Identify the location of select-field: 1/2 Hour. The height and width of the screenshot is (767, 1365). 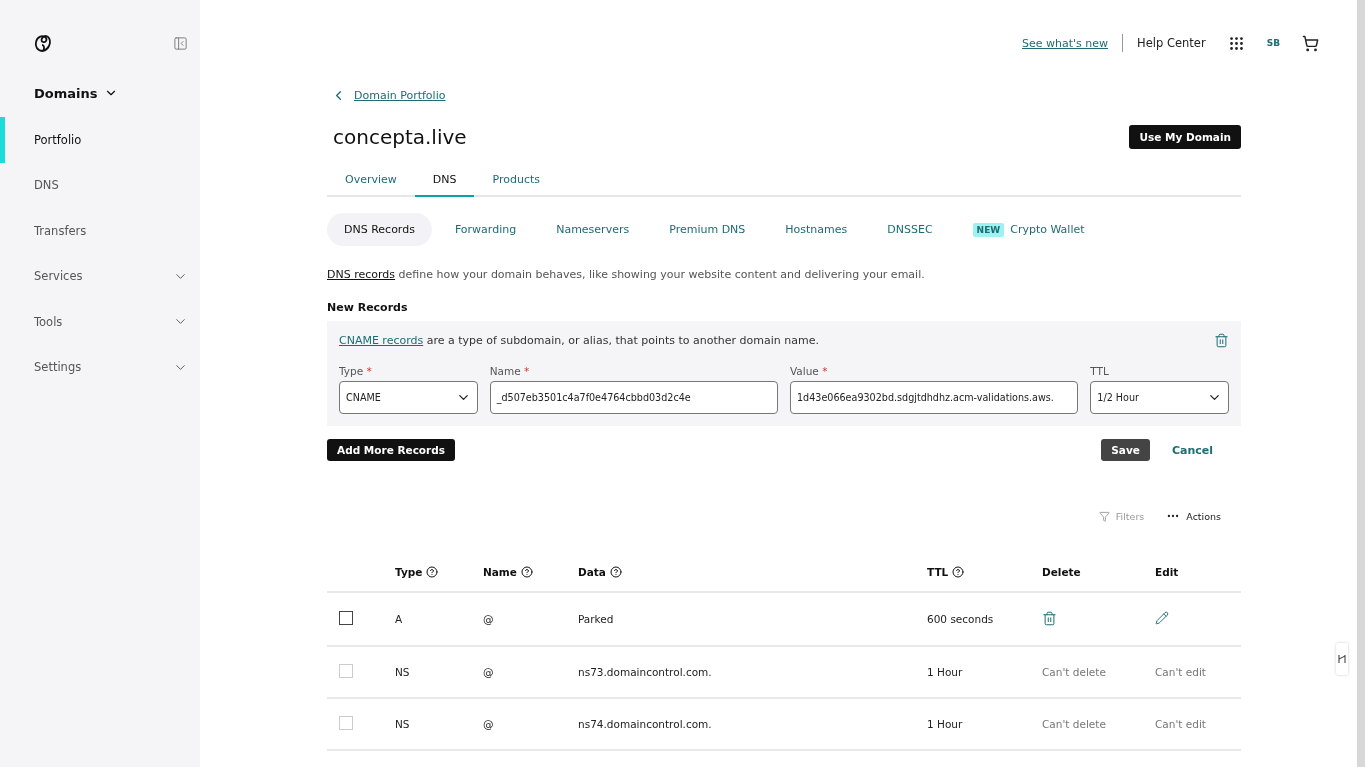
(1159, 397).